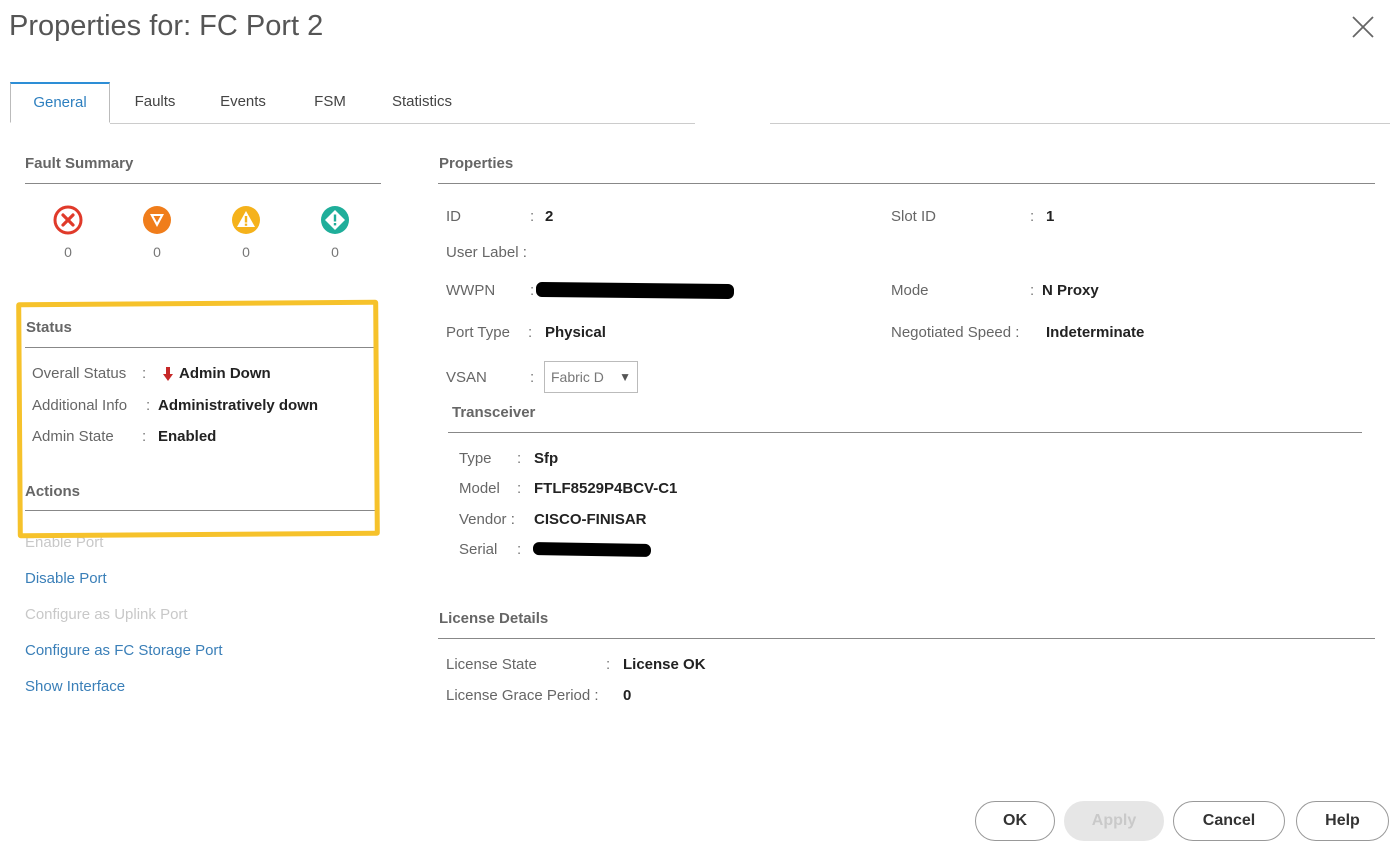  What do you see at coordinates (1080, 123) in the screenshot?
I see `tab-underline` at bounding box center [1080, 123].